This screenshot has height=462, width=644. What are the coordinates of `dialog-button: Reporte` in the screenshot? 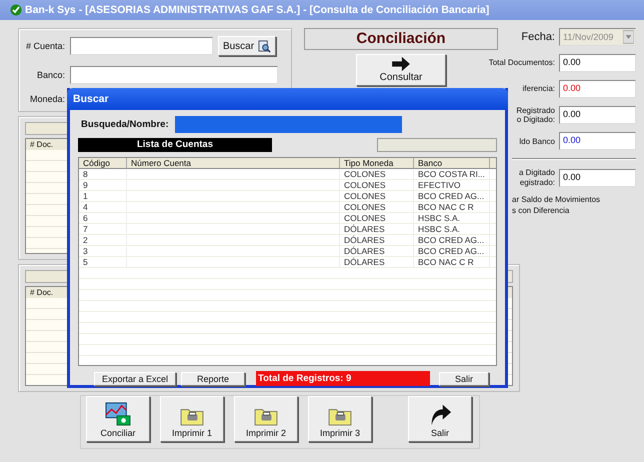 It's located at (213, 379).